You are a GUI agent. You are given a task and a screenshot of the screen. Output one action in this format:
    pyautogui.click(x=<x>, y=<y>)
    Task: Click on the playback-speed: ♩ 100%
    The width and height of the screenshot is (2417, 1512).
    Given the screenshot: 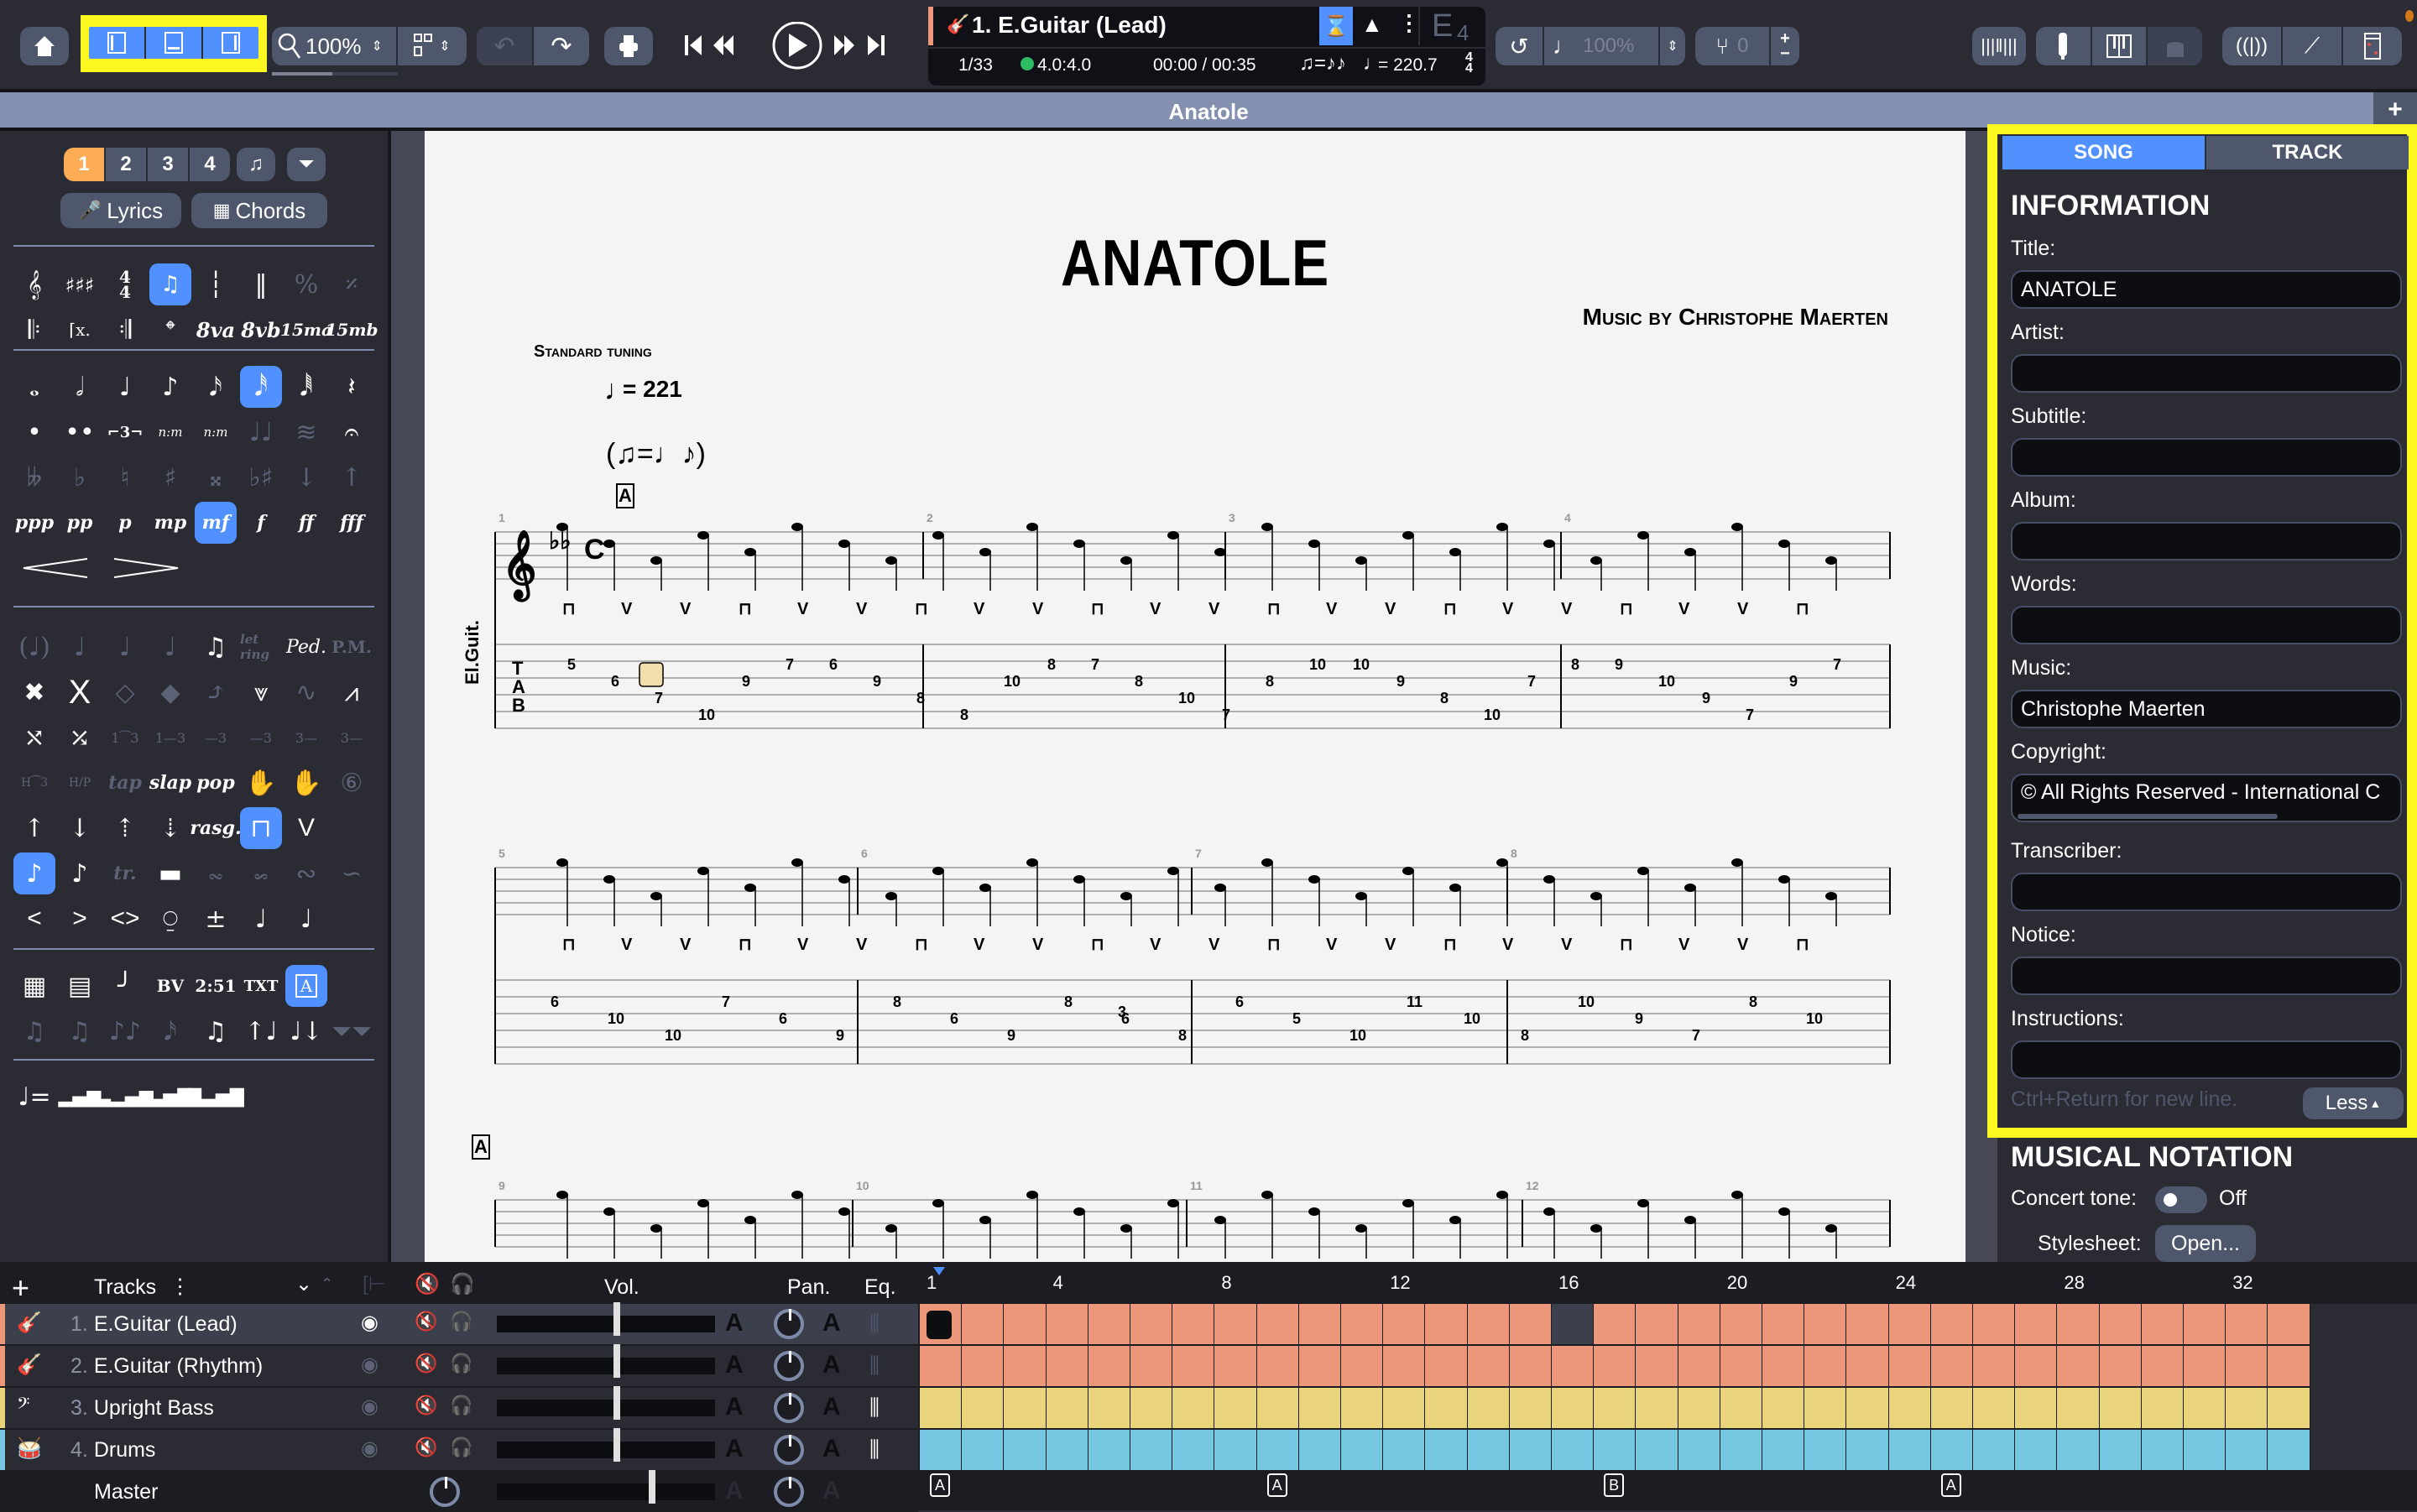 What is the action you would take?
    pyautogui.click(x=1602, y=46)
    